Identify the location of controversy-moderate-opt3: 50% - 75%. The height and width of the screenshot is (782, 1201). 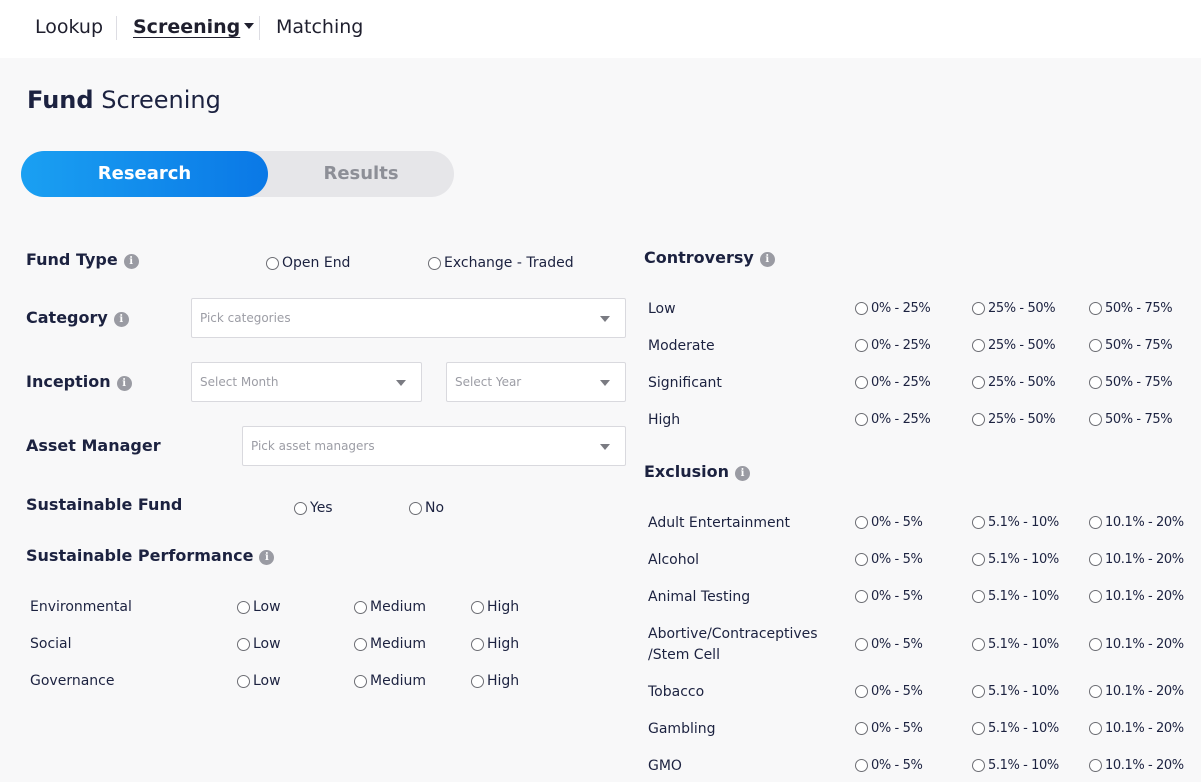
(1131, 345).